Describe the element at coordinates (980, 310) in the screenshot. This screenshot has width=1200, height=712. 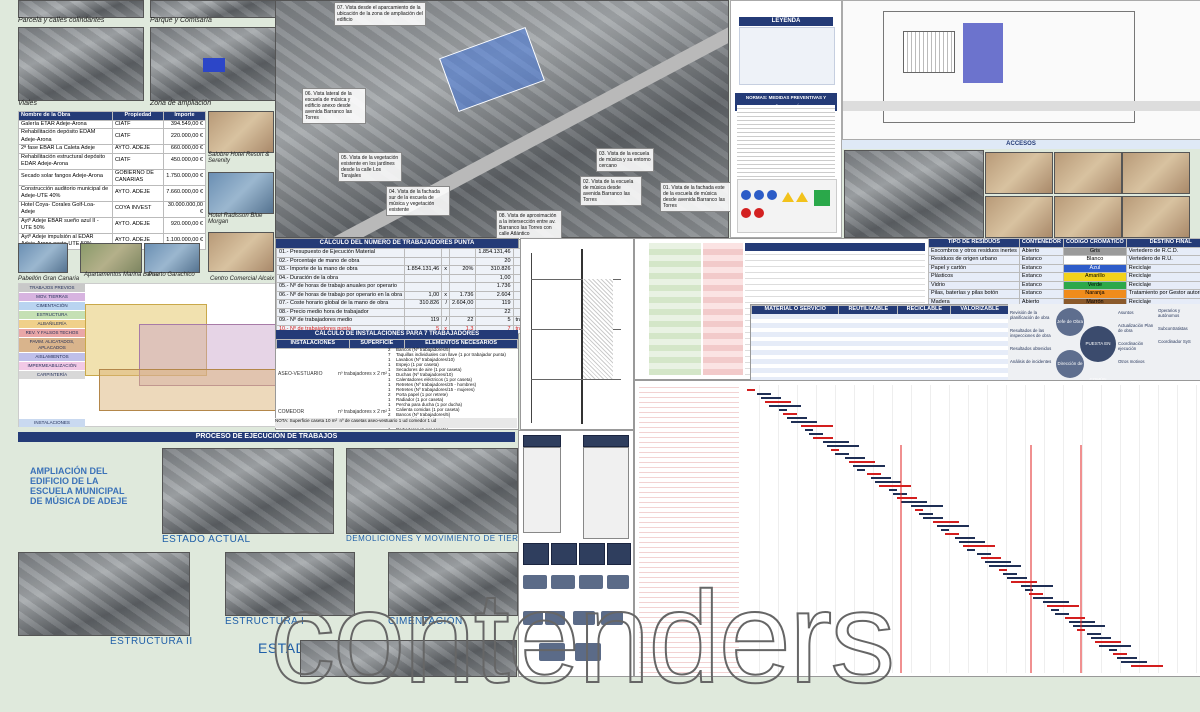
I see `material-header-3: VALORIZABLE` at that location.